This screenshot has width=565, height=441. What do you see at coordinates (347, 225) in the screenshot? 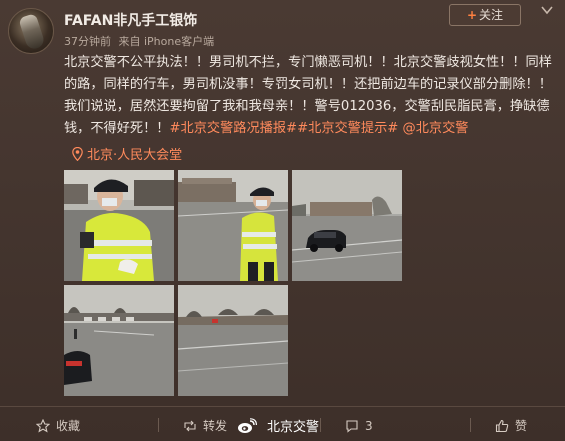
I see `photo-car-intersection` at bounding box center [347, 225].